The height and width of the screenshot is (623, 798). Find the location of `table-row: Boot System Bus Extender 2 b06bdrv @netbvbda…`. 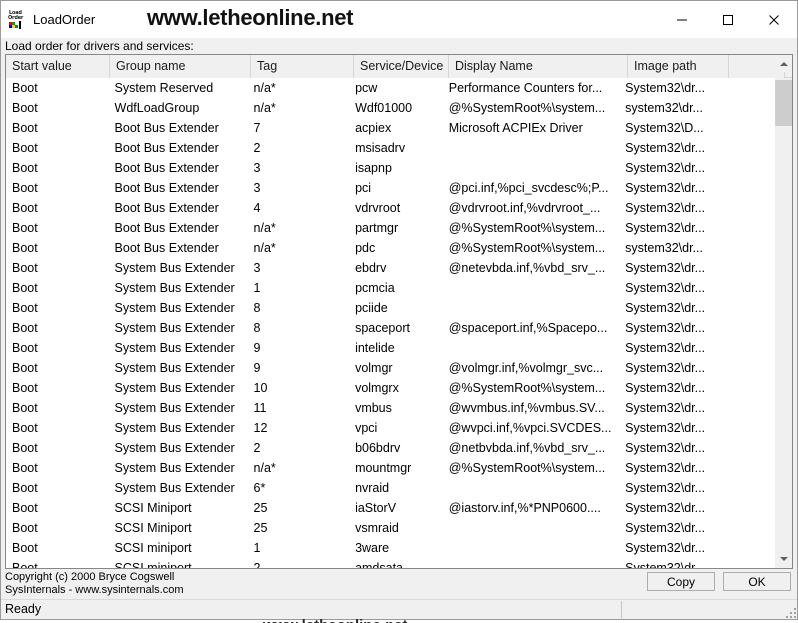

table-row: Boot System Bus Extender 2 b06bdrv @netbvbda… is located at coordinates (390, 448).